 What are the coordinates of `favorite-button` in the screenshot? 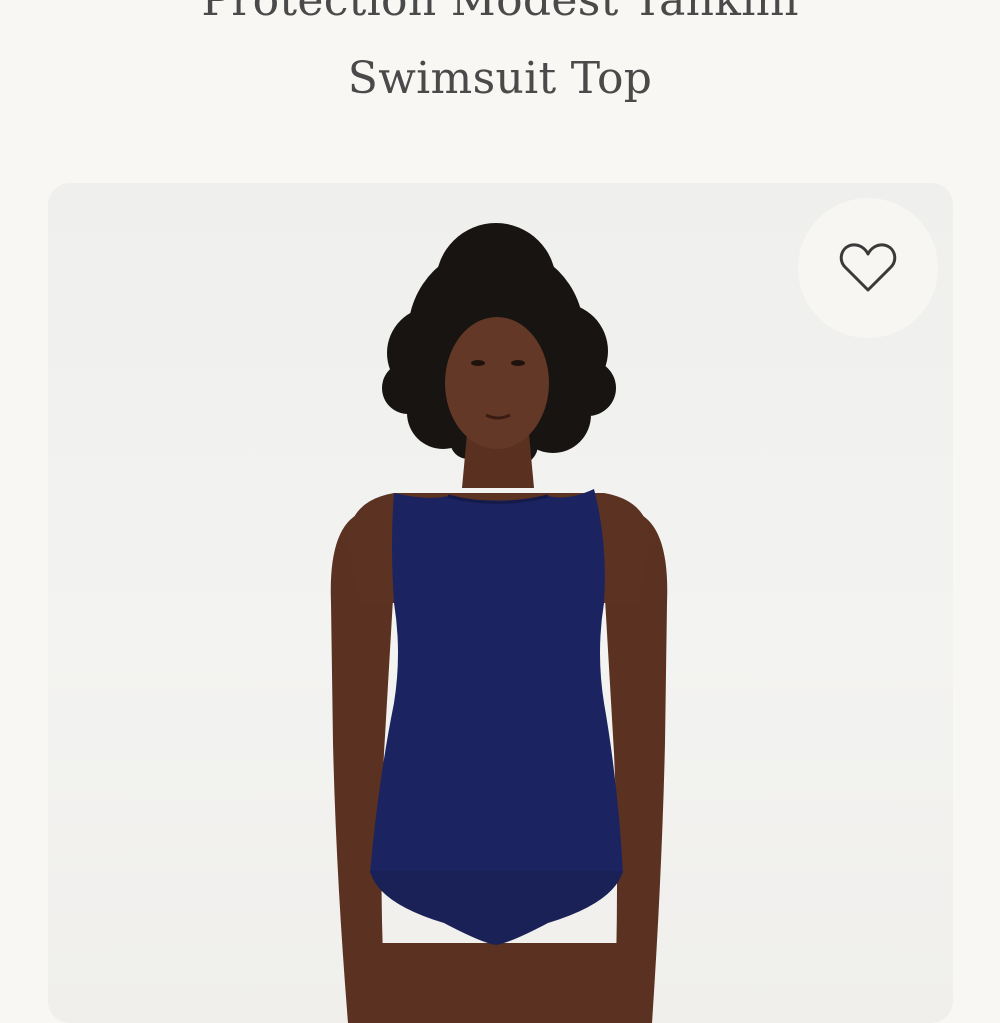 It's located at (868, 268).